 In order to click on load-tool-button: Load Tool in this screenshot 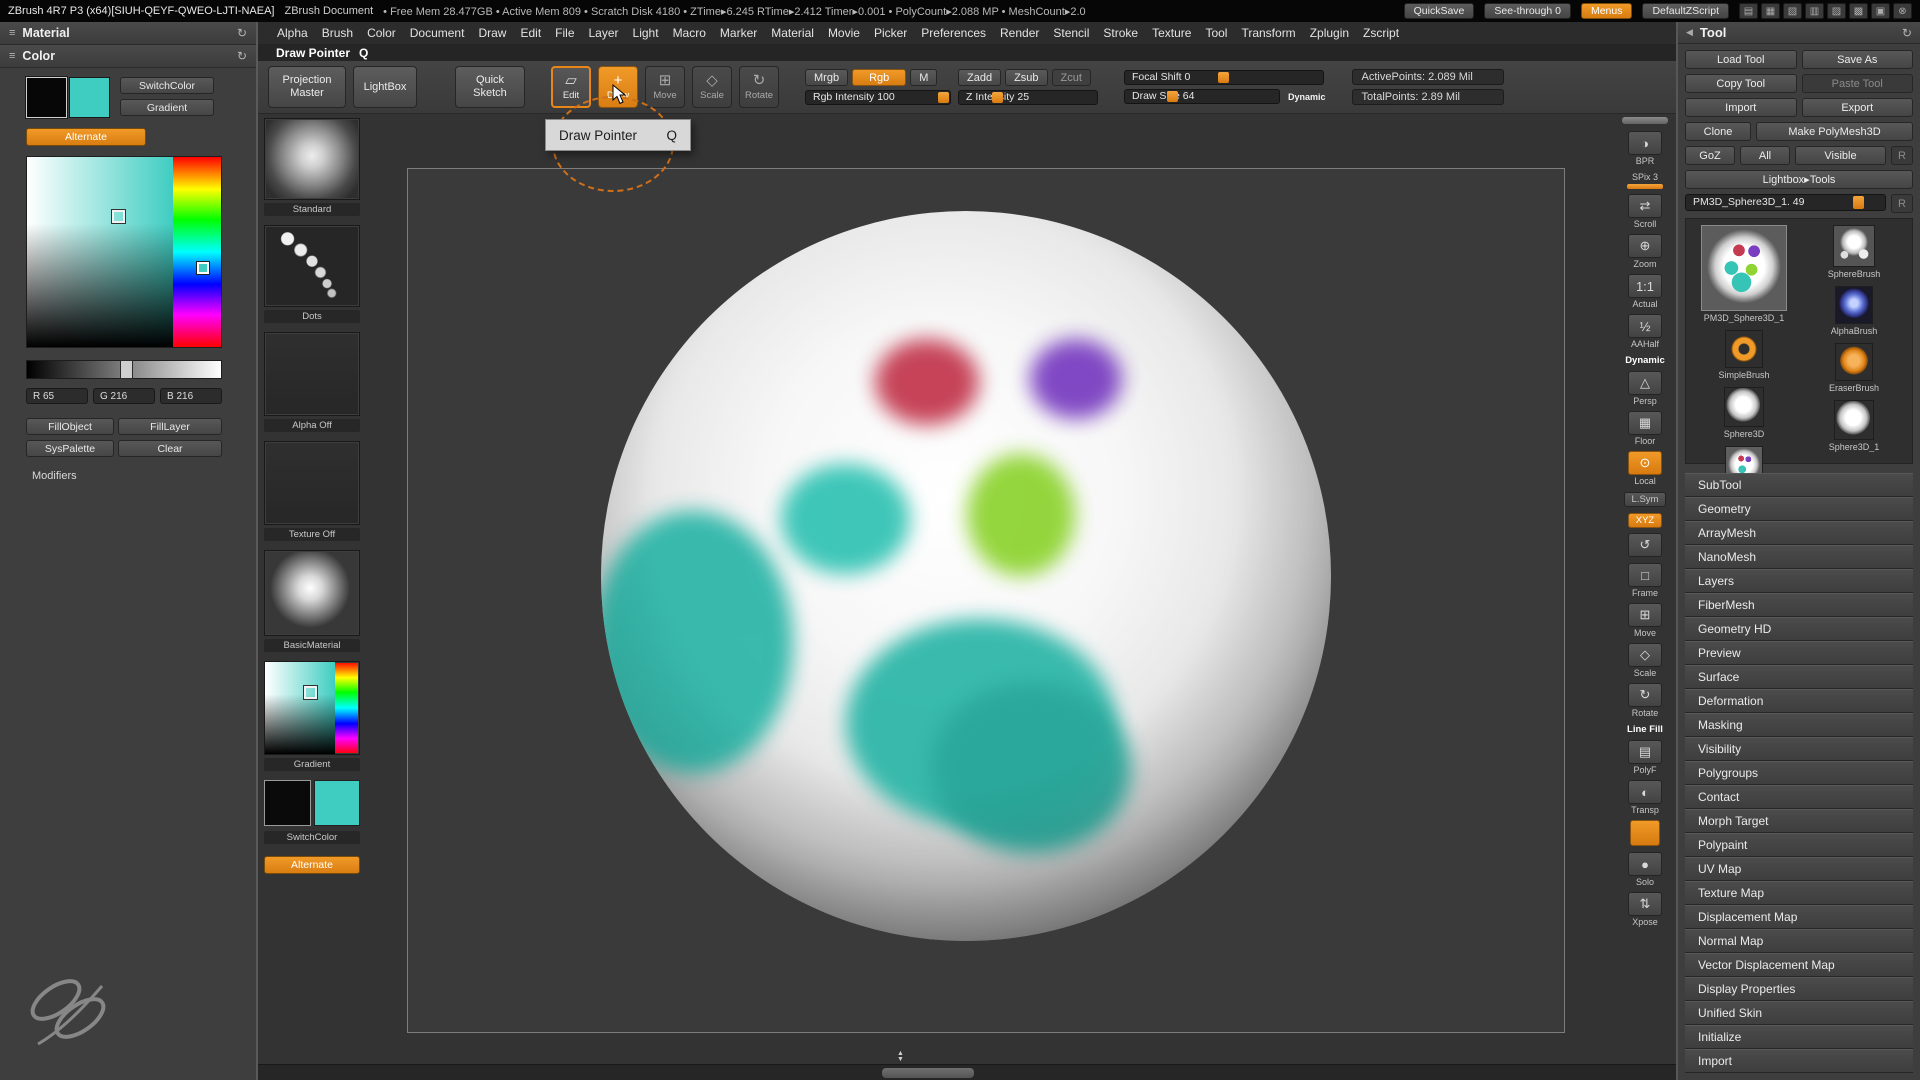, I will do `click(1741, 59)`.